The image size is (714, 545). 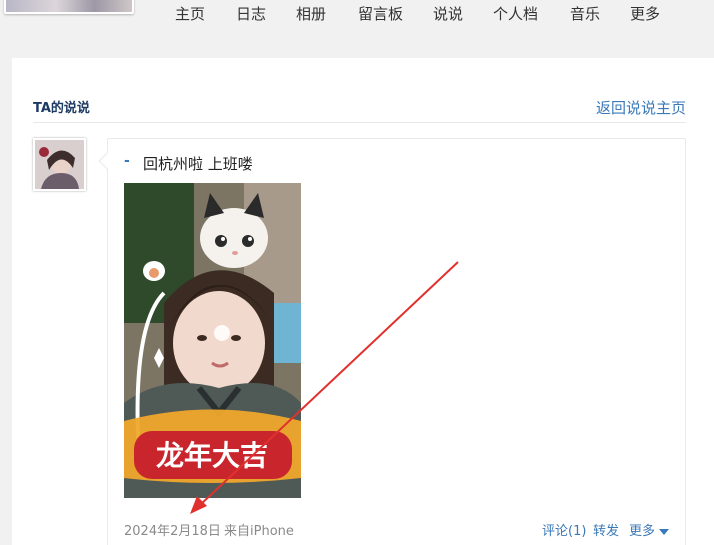 What do you see at coordinates (564, 529) in the screenshot?
I see `comment-button: 评论(1)` at bounding box center [564, 529].